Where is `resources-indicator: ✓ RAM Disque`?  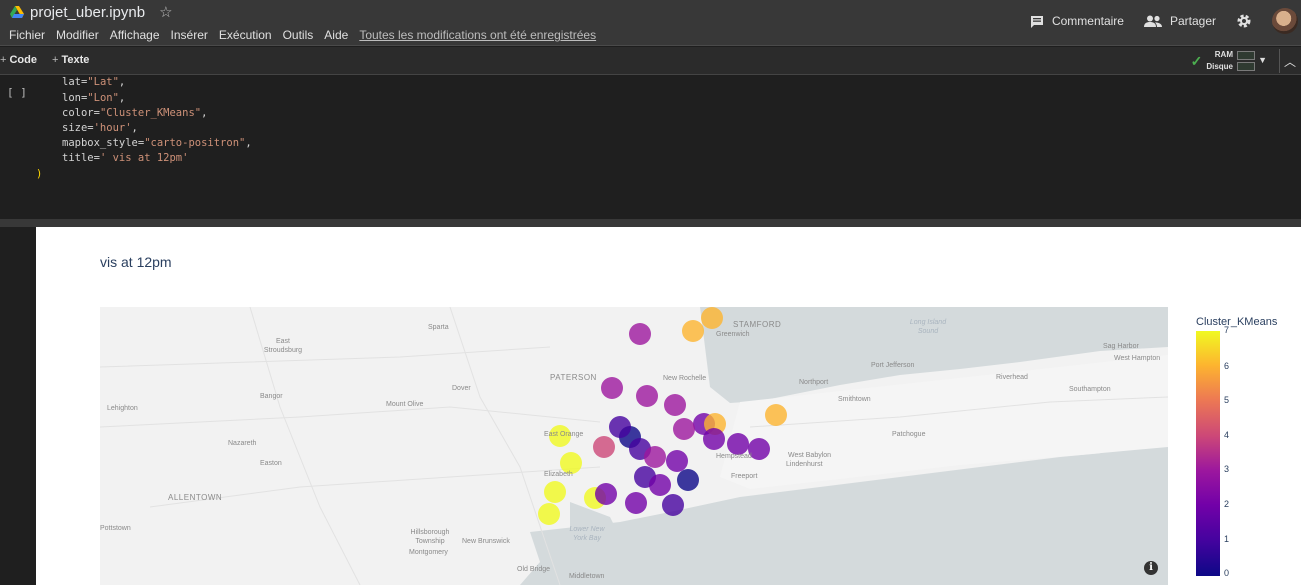 resources-indicator: ✓ RAM Disque is located at coordinates (1223, 61).